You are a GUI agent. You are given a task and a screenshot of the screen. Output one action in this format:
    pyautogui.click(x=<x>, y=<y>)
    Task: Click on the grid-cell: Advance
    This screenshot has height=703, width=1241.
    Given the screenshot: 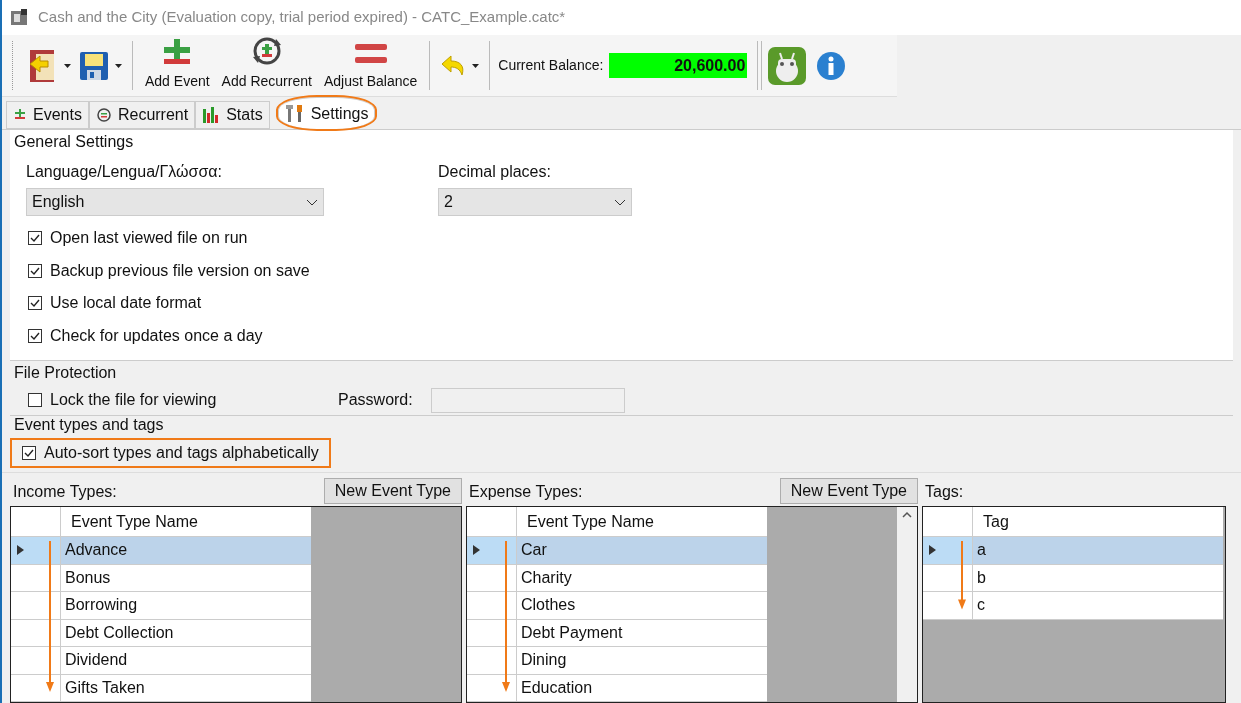 What is the action you would take?
    pyautogui.click(x=186, y=551)
    